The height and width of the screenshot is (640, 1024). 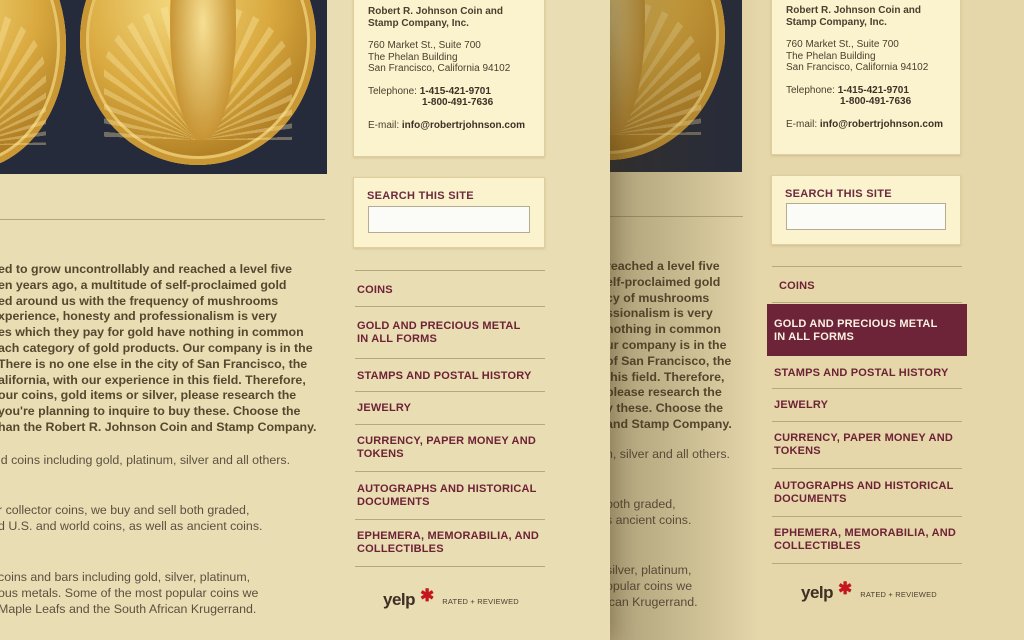 What do you see at coordinates (802, 124) in the screenshot?
I see `email-label-back: E-mail:` at bounding box center [802, 124].